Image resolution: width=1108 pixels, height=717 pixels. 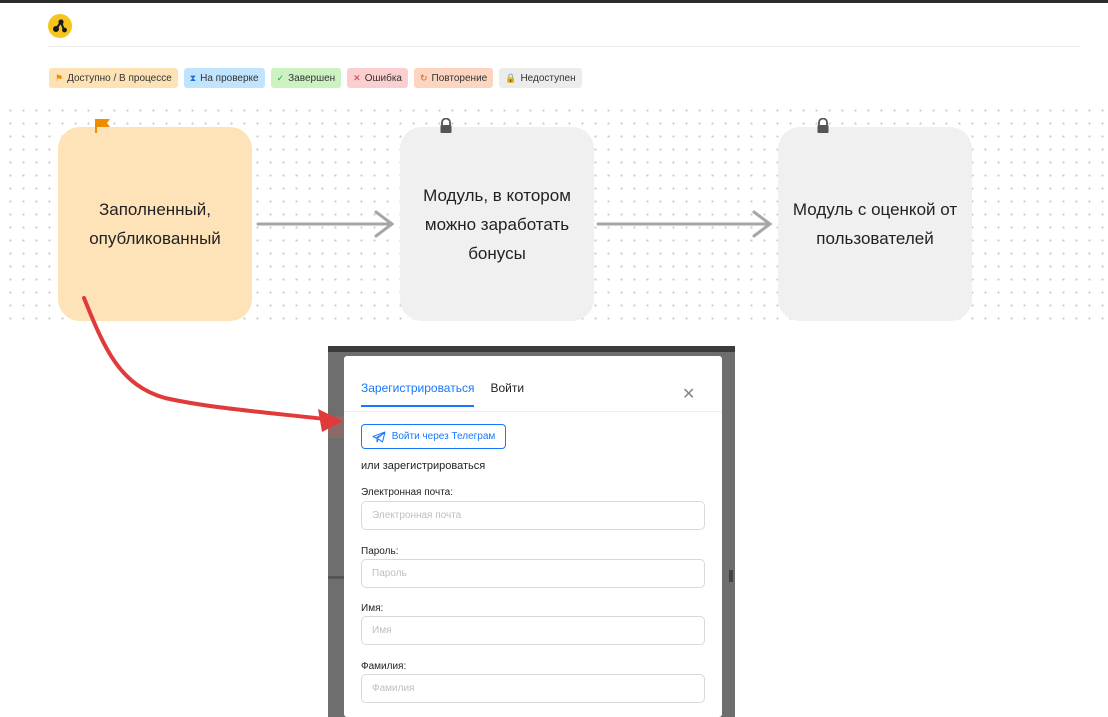 I want to click on email-label: Электронная почта:, so click(x=407, y=492).